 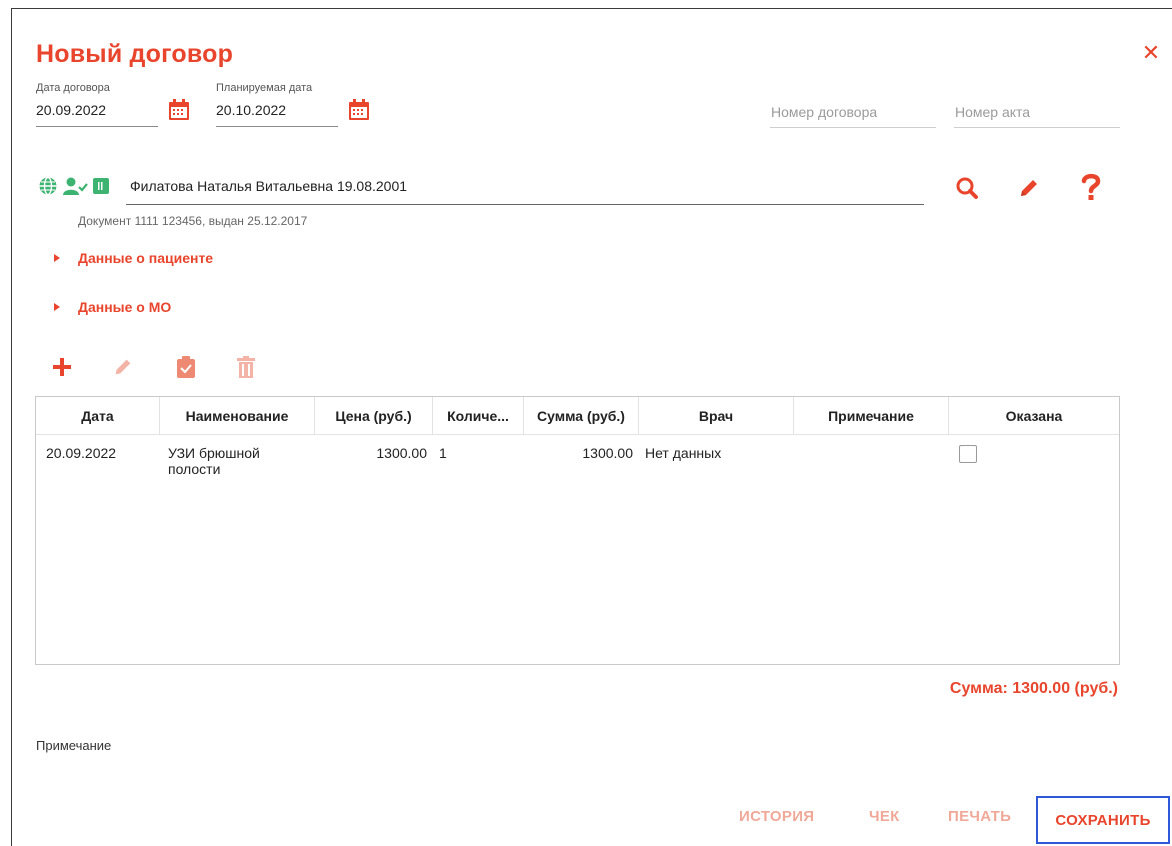 I want to click on act-number-input: Номер акта, so click(x=992, y=112).